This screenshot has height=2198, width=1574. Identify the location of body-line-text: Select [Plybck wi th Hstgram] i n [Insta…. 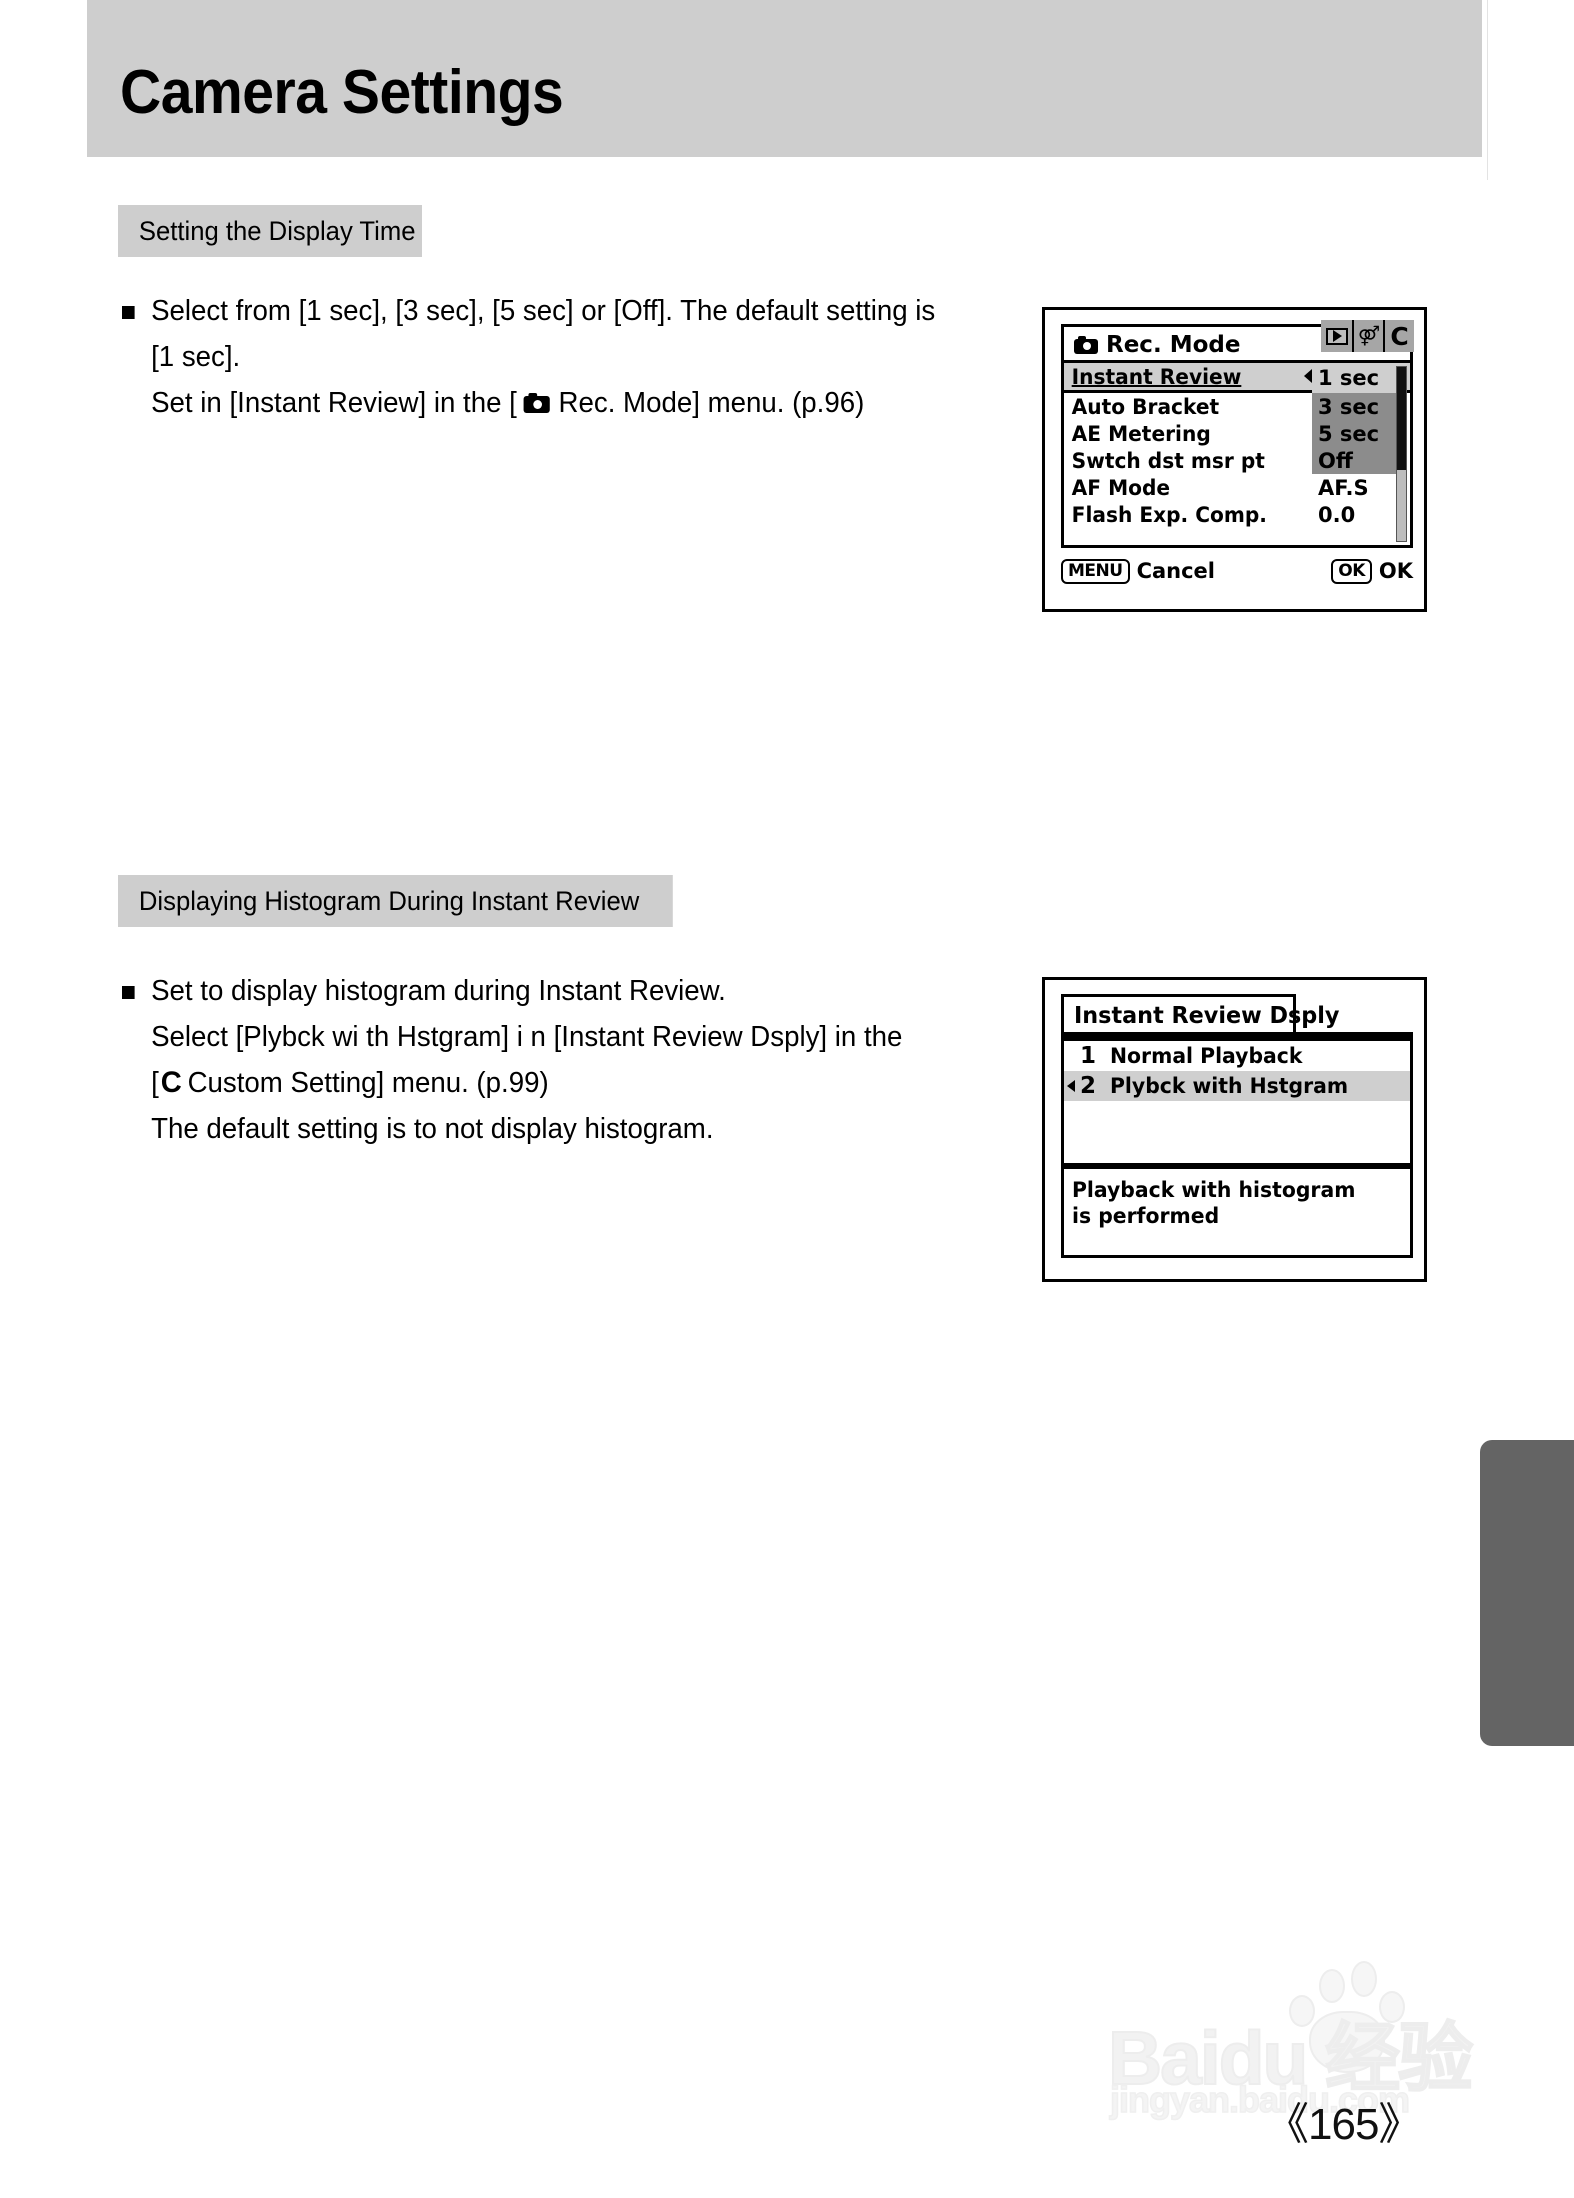
(527, 1037).